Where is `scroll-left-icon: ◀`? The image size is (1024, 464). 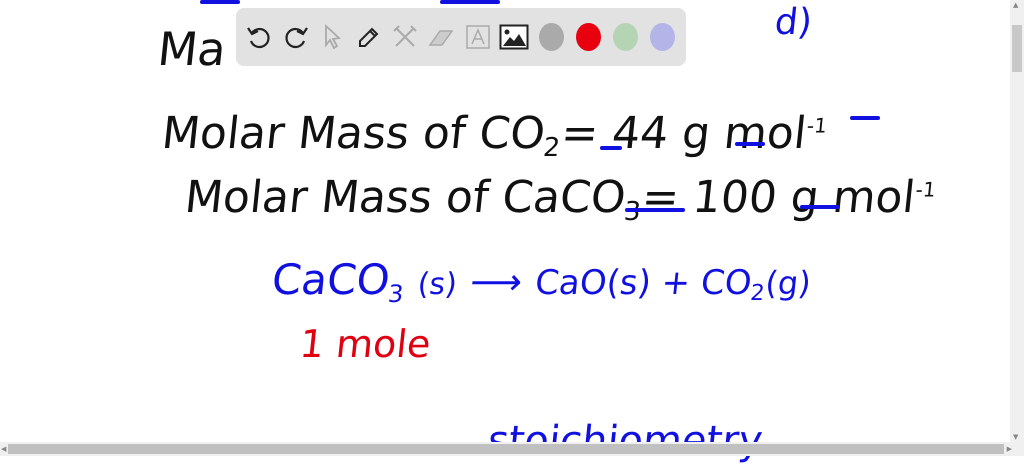 scroll-left-icon: ◀ is located at coordinates (3, 449).